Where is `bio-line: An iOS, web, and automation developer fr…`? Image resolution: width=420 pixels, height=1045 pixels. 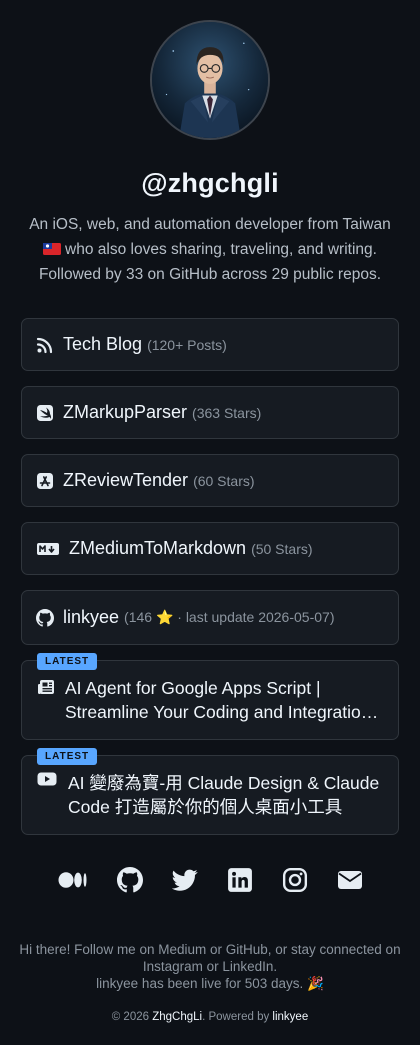 bio-line: An iOS, web, and automation developer fr… is located at coordinates (210, 224).